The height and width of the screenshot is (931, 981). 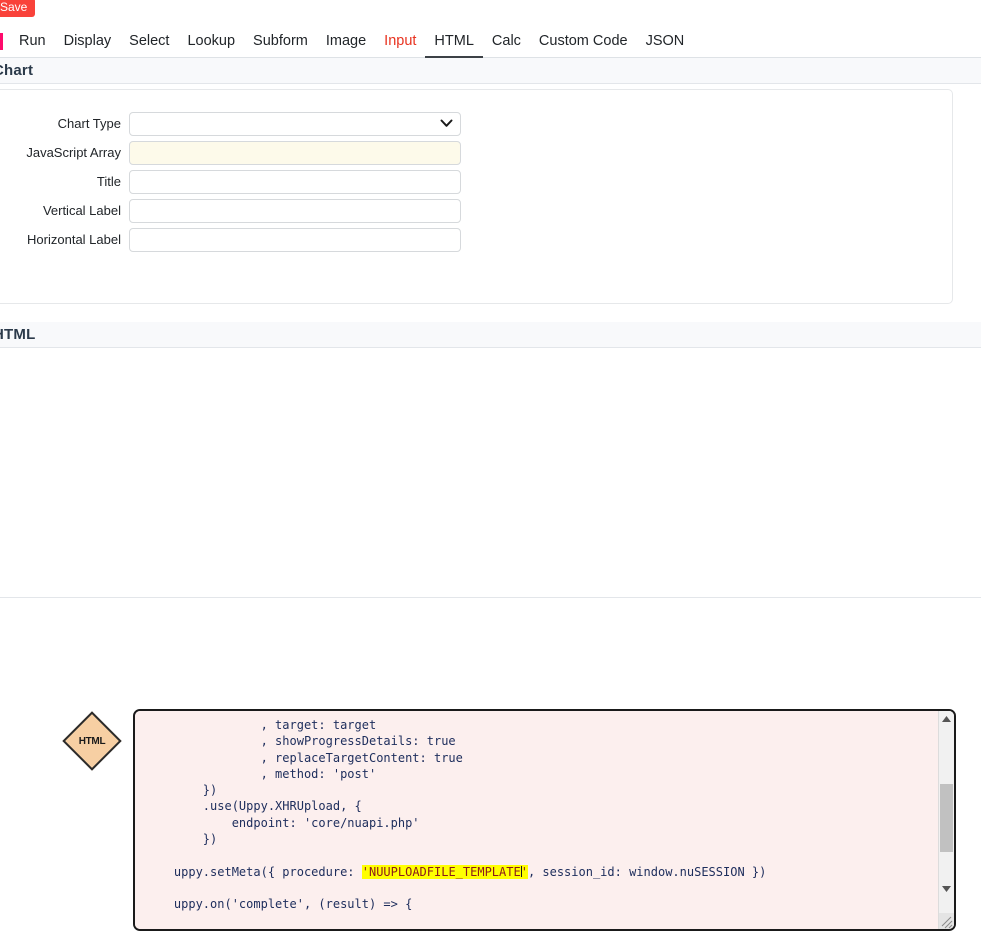 I want to click on form-row-javascript-array: JavaScript Array, so click(x=230, y=153).